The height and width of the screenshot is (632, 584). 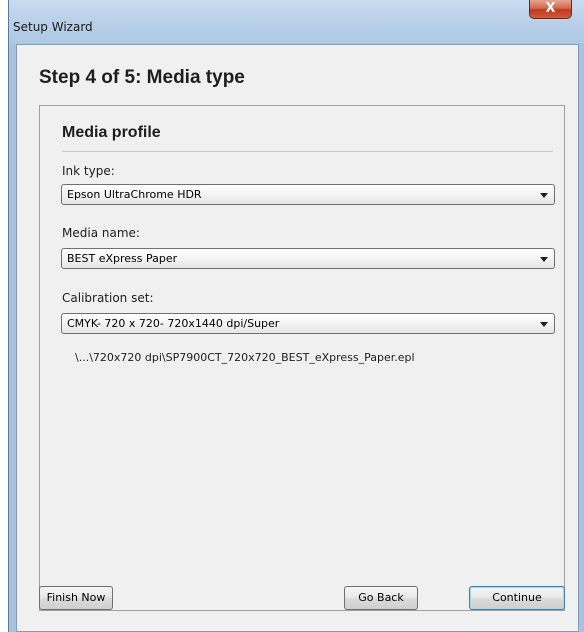 What do you see at coordinates (122, 258) in the screenshot?
I see `media-name-value: BEST eXpress Paper` at bounding box center [122, 258].